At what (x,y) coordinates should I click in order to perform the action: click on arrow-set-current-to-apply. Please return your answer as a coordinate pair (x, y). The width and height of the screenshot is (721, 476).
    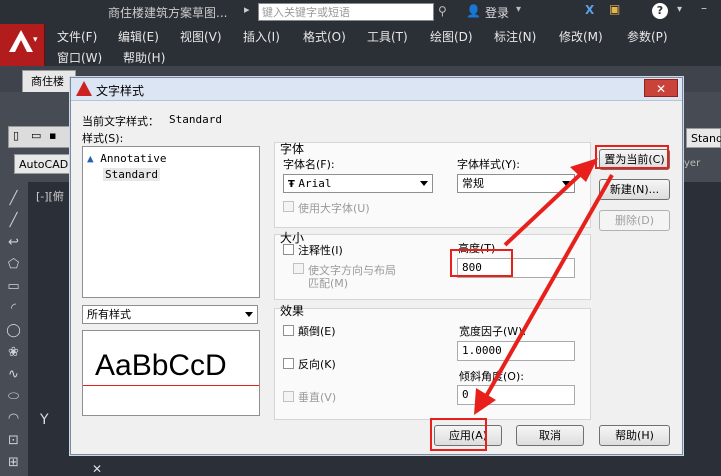
    Looking at the image, I should click on (548, 287).